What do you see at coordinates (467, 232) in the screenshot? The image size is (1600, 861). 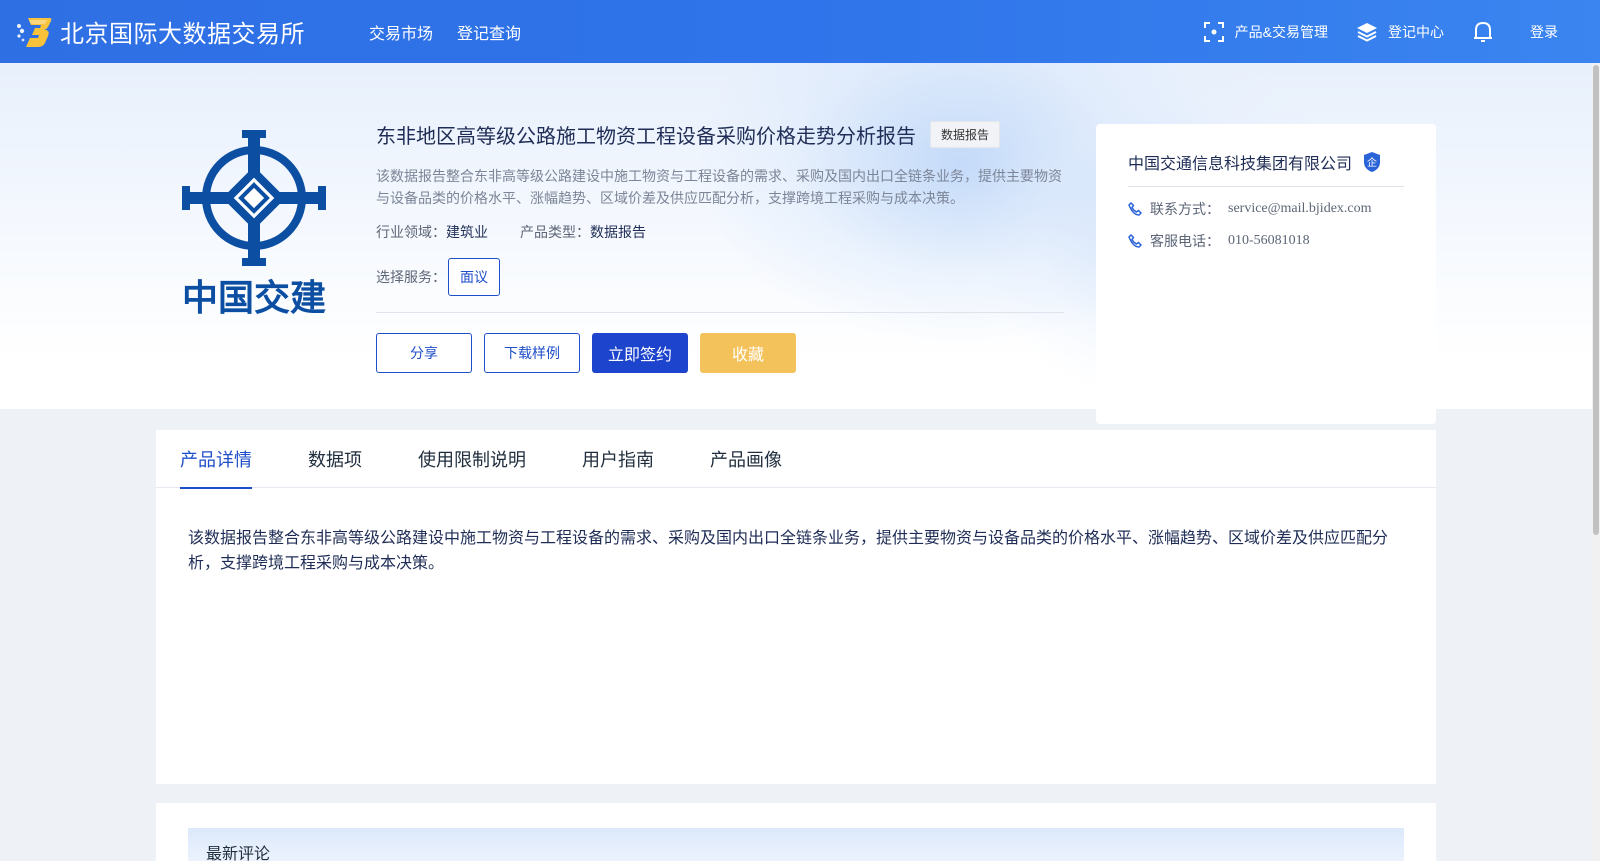 I see `industry-value: 建筑业` at bounding box center [467, 232].